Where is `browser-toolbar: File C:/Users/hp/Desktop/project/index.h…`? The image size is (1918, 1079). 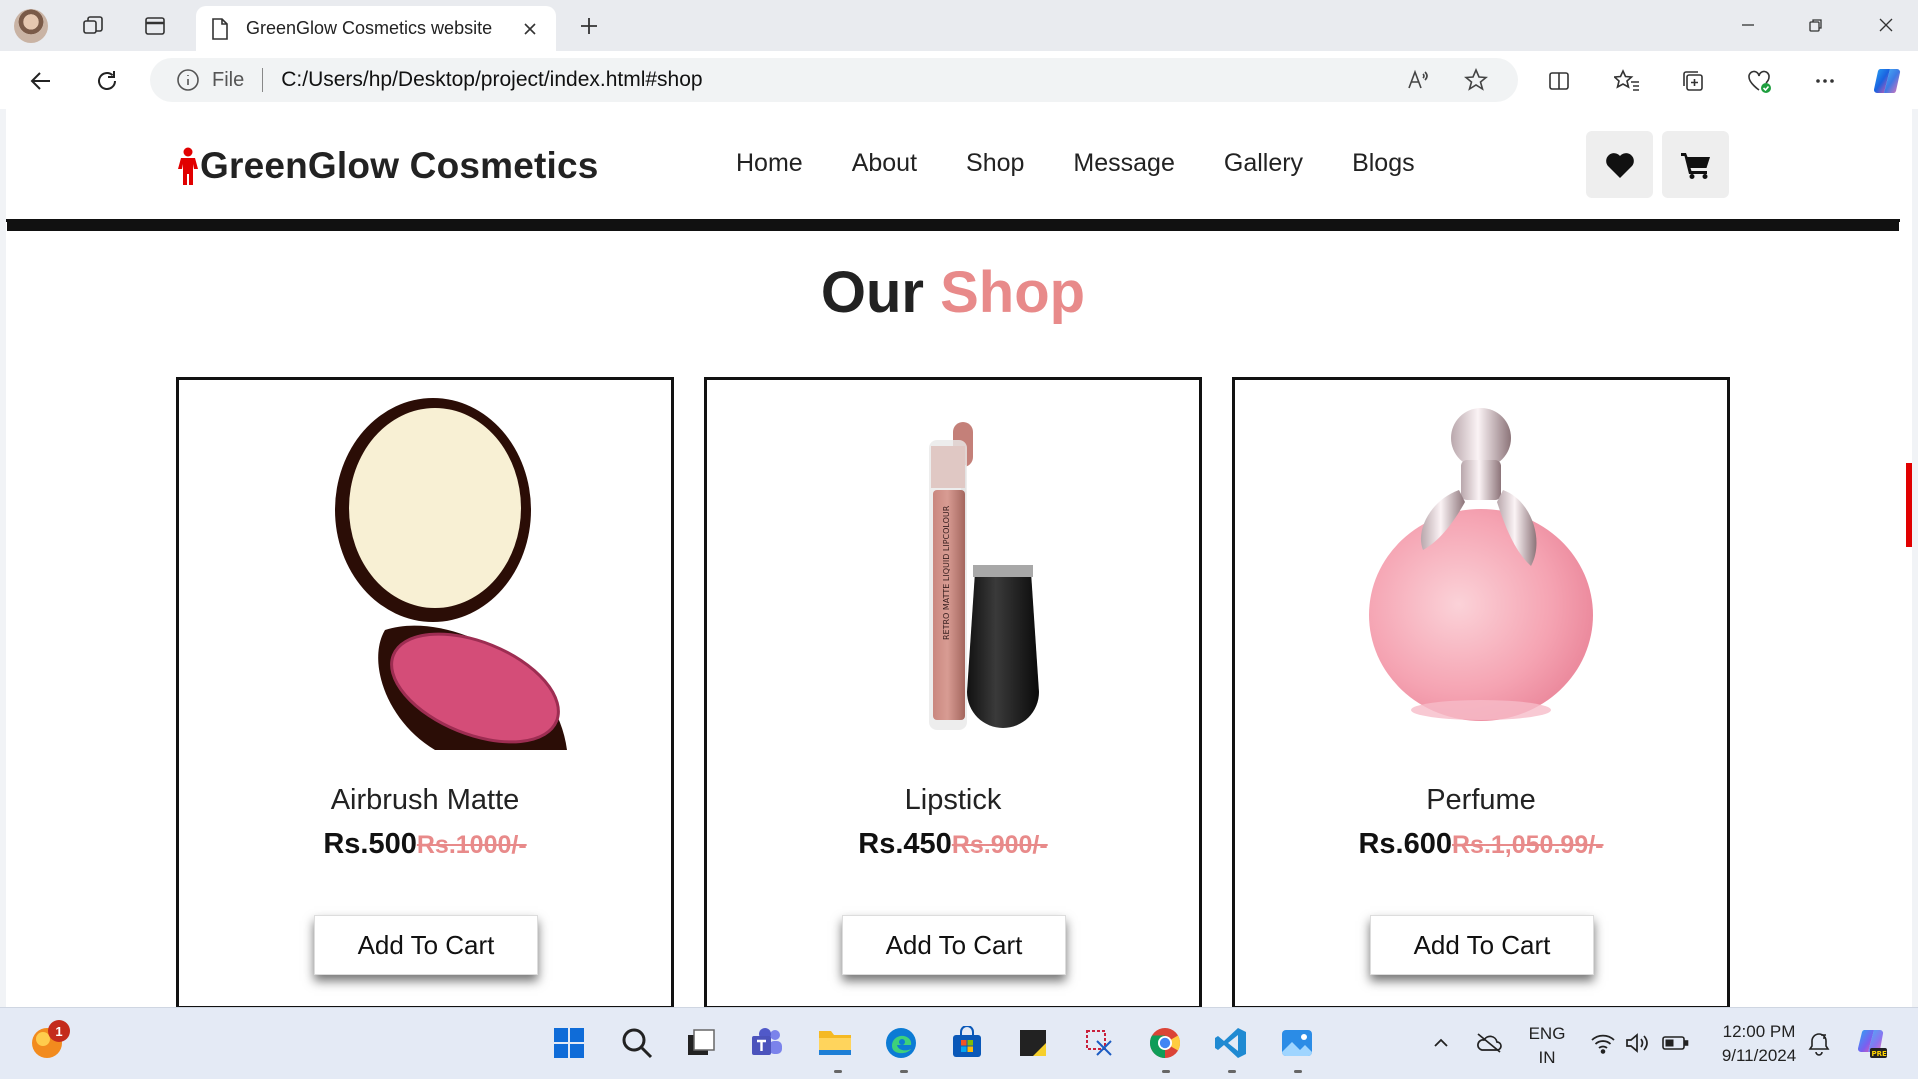
browser-toolbar: File C:/Users/hp/Desktop/project/index.h… is located at coordinates (959, 80).